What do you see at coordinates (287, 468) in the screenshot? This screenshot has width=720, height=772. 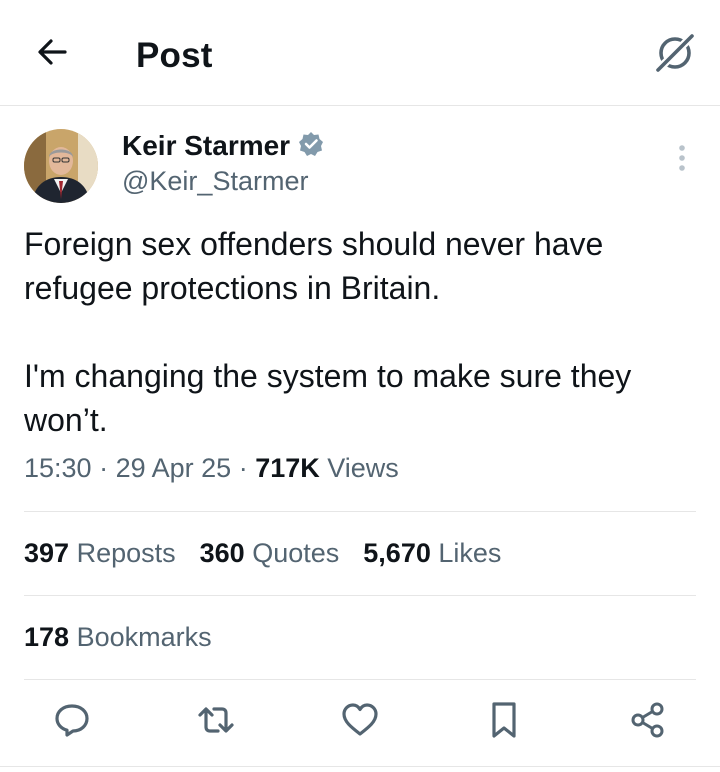 I see `views-count: 717K` at bounding box center [287, 468].